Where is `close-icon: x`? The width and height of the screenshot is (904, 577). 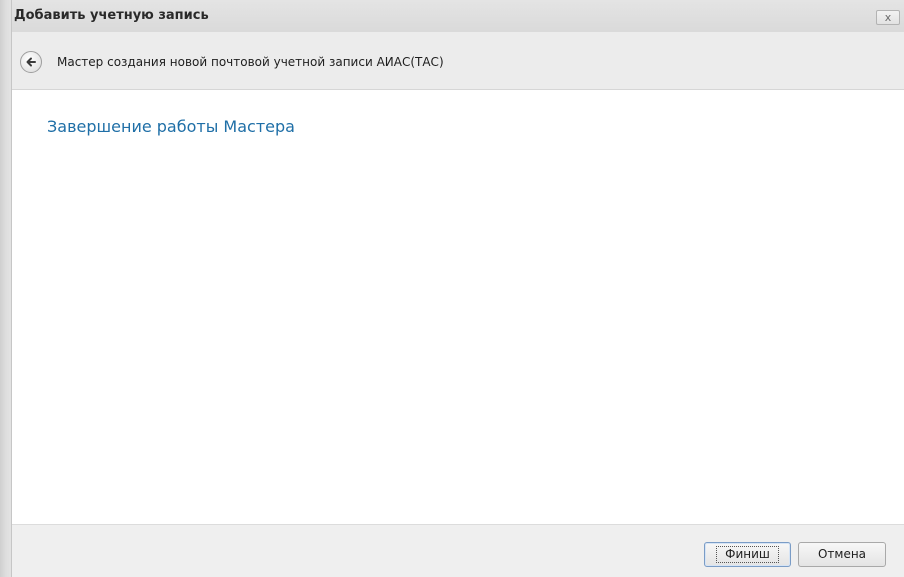
close-icon: x is located at coordinates (888, 17).